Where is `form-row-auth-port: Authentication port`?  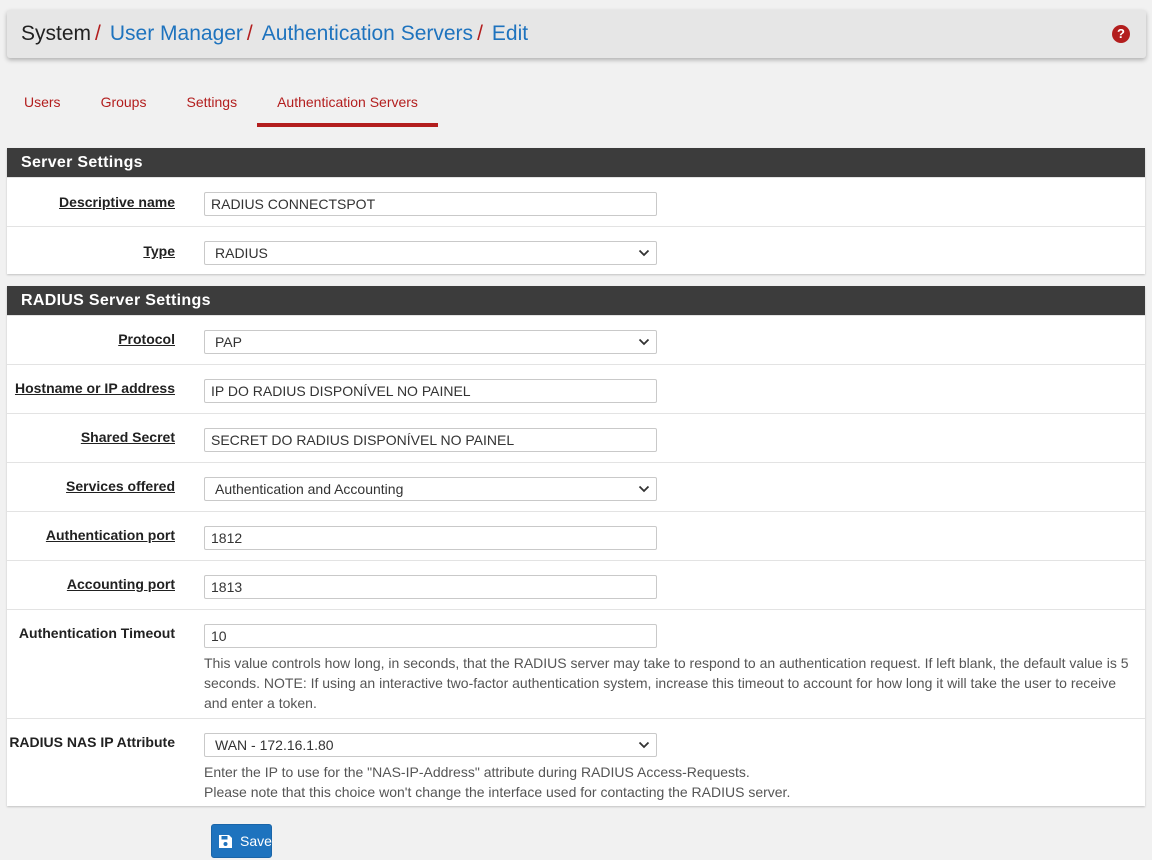 form-row-auth-port: Authentication port is located at coordinates (576, 535).